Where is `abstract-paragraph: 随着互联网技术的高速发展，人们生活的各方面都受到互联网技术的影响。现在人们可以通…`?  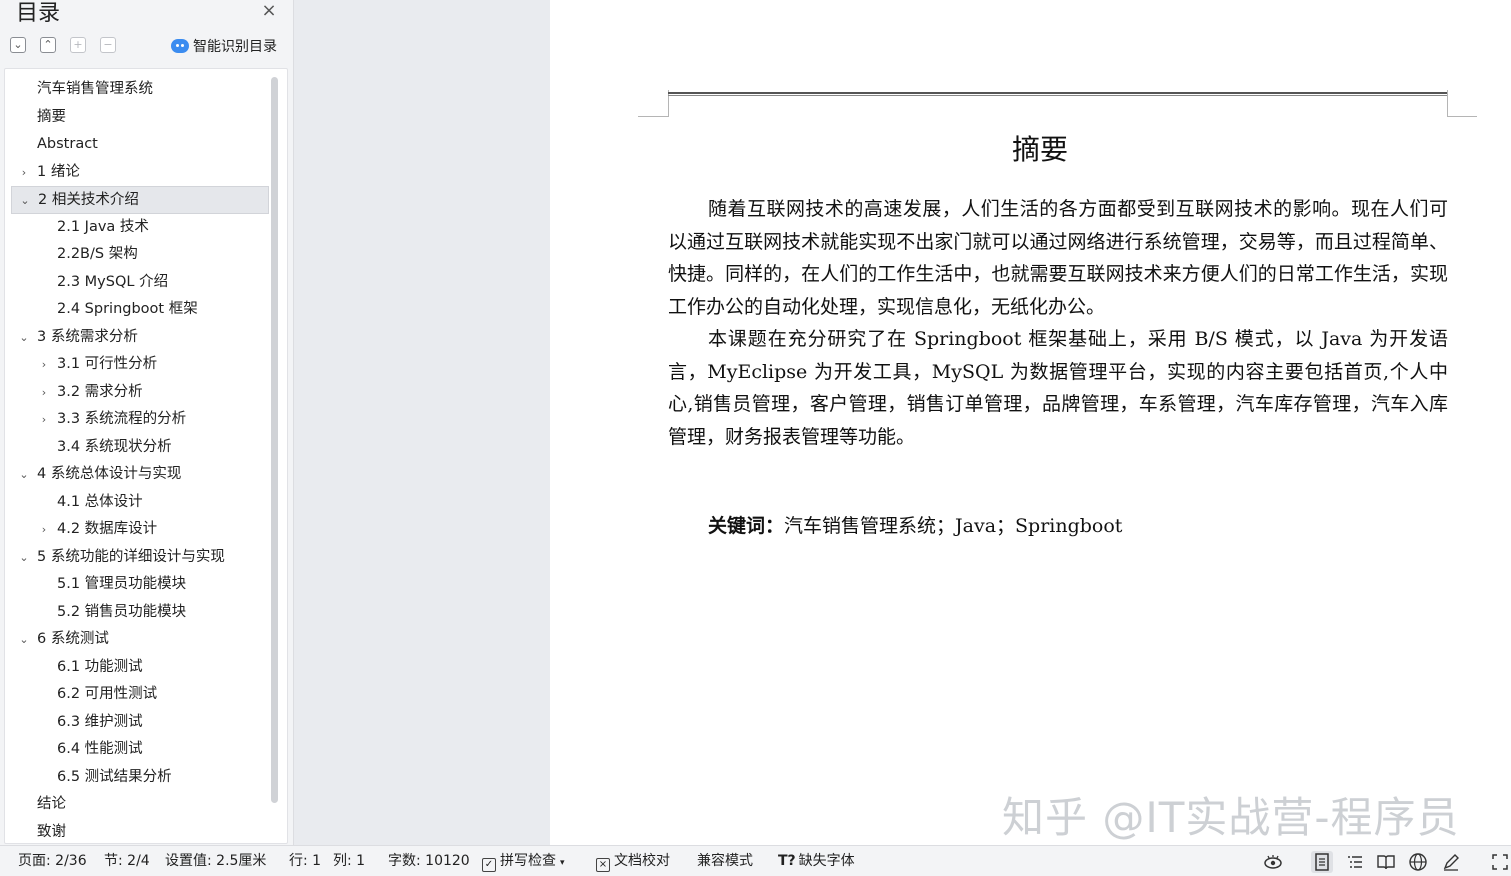
abstract-paragraph: 随着互联网技术的高速发展，人们生活的各方面都受到互联网技术的影响。现在人们可以通… is located at coordinates (1058, 258).